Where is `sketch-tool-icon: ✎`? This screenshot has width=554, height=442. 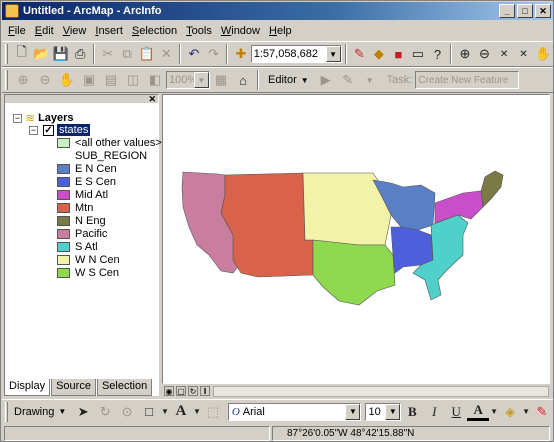
sketch-tool-icon: ✎ is located at coordinates (348, 80).